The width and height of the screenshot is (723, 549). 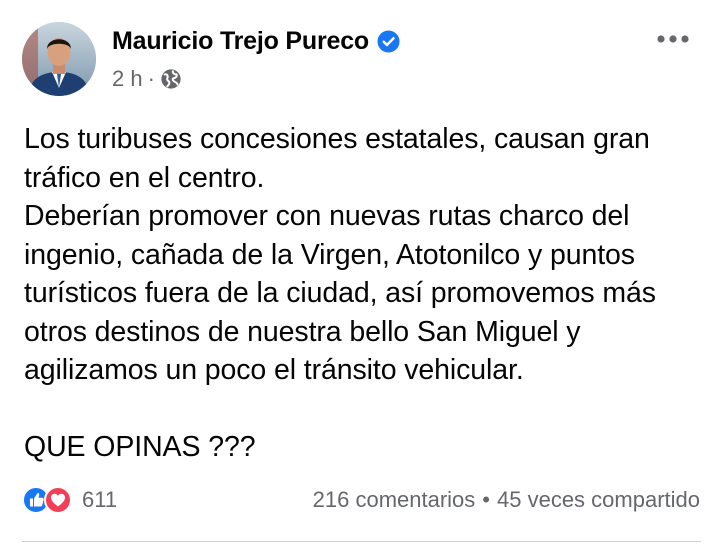 I want to click on author-name: Mauricio Trejo Pureco, so click(x=240, y=41).